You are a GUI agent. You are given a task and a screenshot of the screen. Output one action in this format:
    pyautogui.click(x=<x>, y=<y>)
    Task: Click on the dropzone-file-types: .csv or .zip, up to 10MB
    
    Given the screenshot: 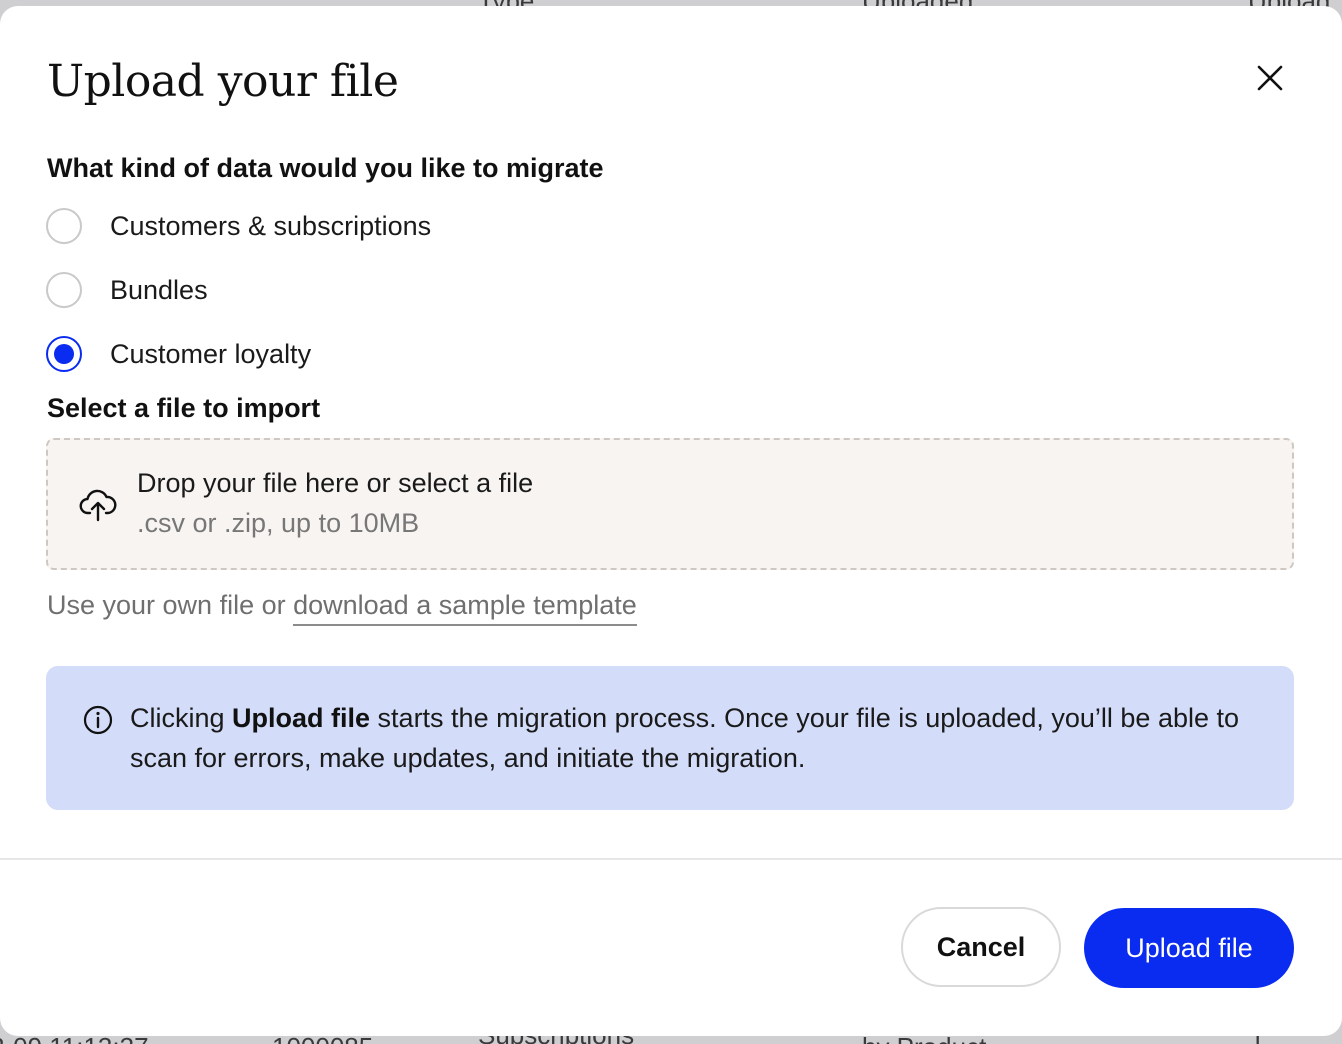 What is the action you would take?
    pyautogui.click(x=278, y=523)
    